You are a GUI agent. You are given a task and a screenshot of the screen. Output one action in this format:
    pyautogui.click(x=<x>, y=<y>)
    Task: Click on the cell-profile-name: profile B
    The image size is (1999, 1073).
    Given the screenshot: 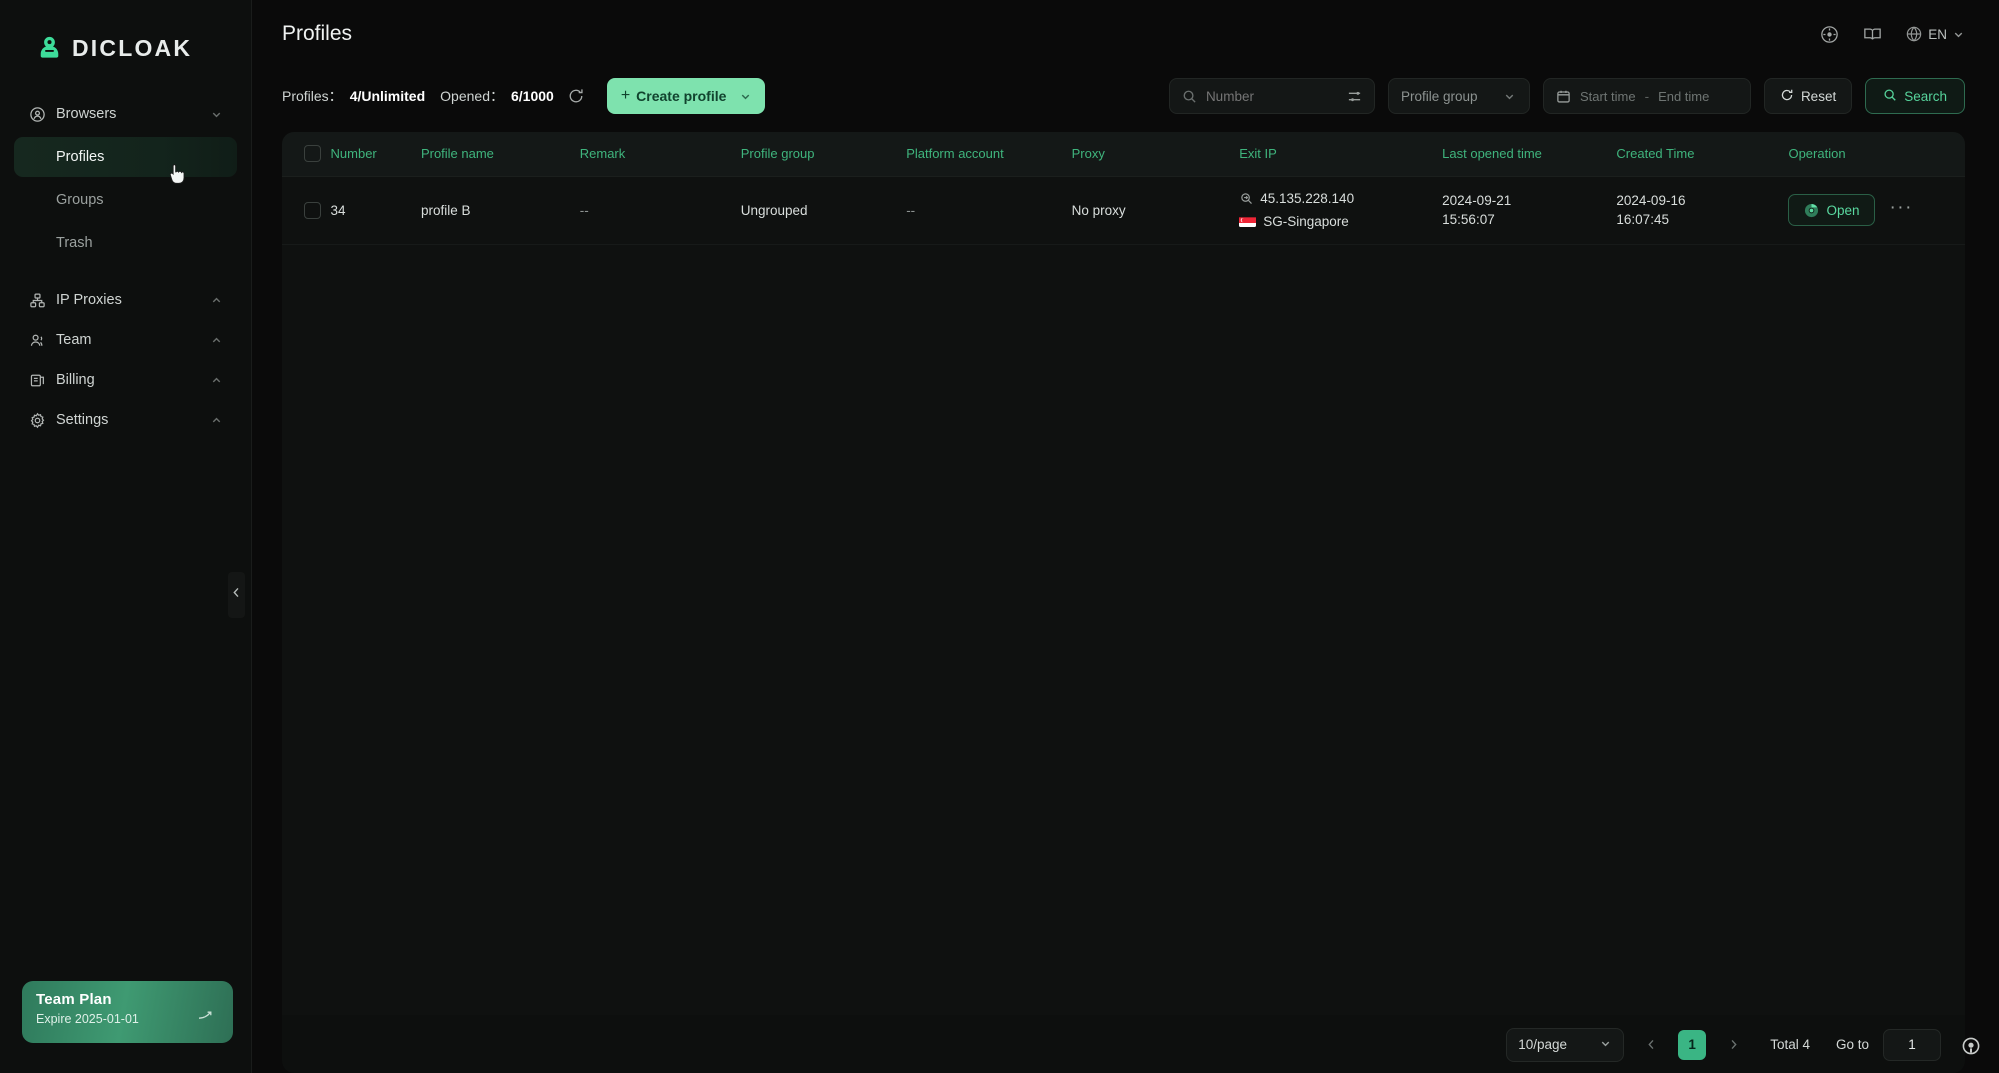 What is the action you would take?
    pyautogui.click(x=500, y=210)
    